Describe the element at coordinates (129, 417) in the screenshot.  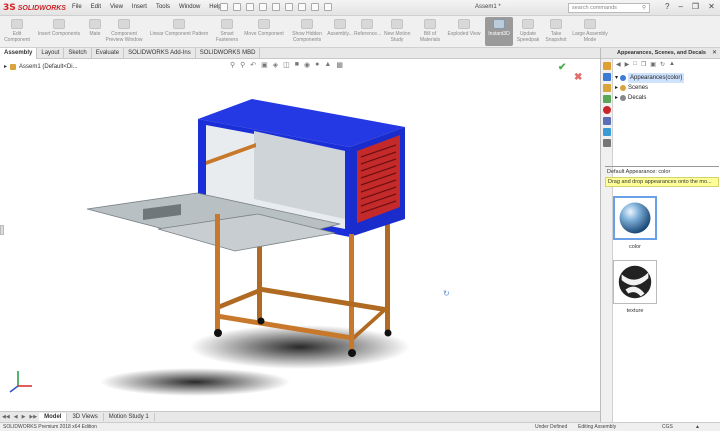
I see `tab-motion-study: Motion Study 1` at that location.